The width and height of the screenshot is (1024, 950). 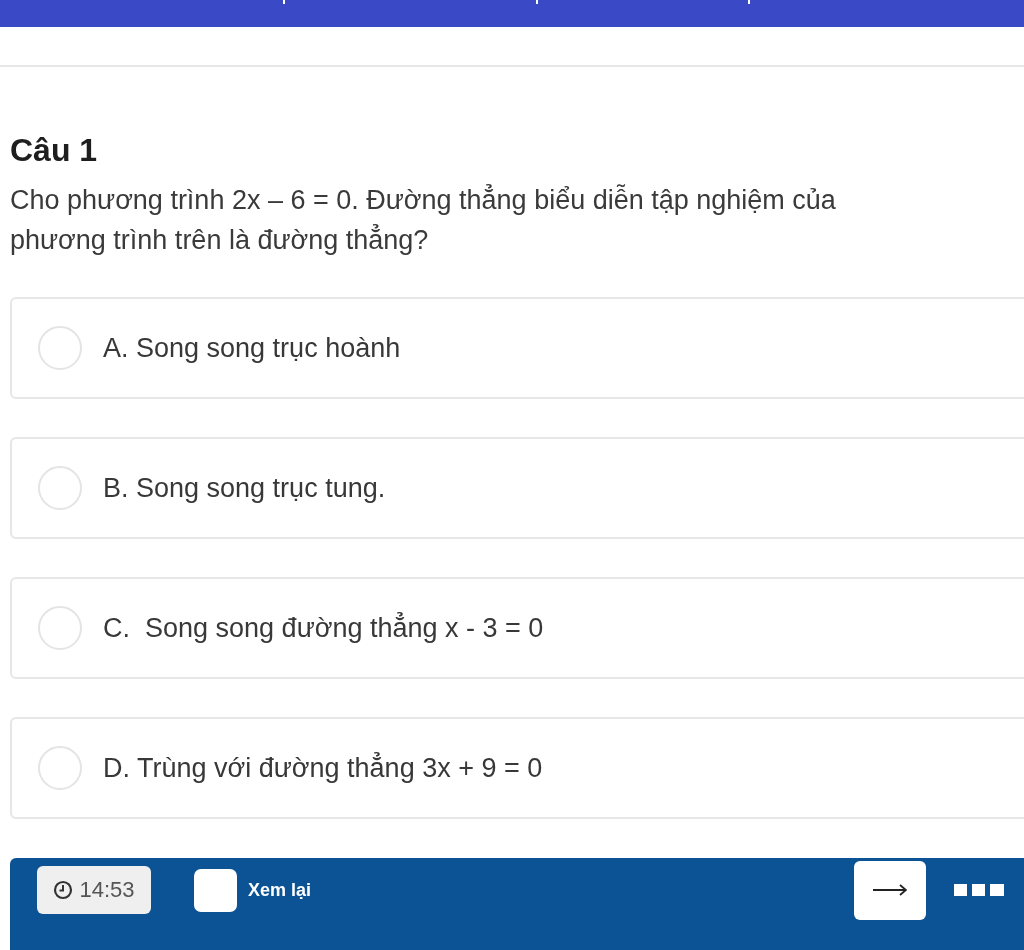 What do you see at coordinates (63, 890) in the screenshot?
I see `clock-icon` at bounding box center [63, 890].